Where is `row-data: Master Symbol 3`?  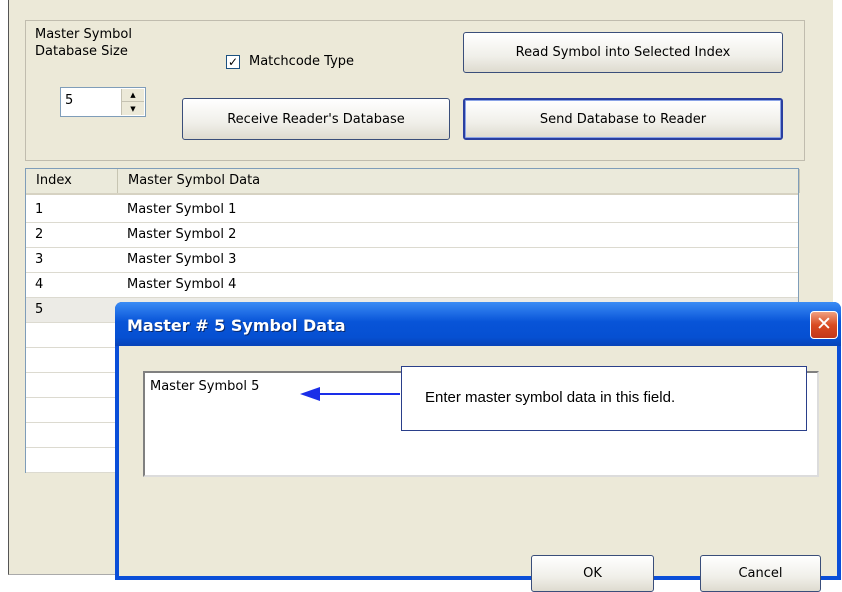 row-data: Master Symbol 3 is located at coordinates (182, 259).